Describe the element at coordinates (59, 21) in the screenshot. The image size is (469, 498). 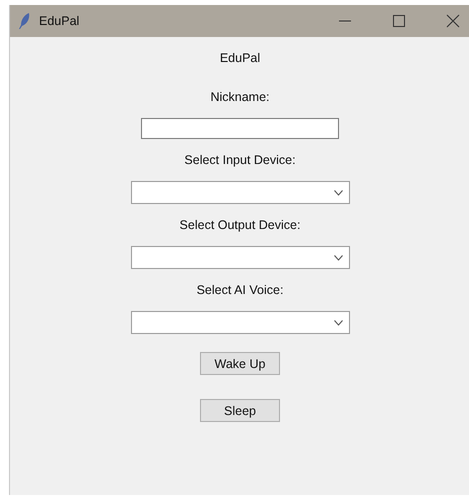
I see `window-title: EduPal` at that location.